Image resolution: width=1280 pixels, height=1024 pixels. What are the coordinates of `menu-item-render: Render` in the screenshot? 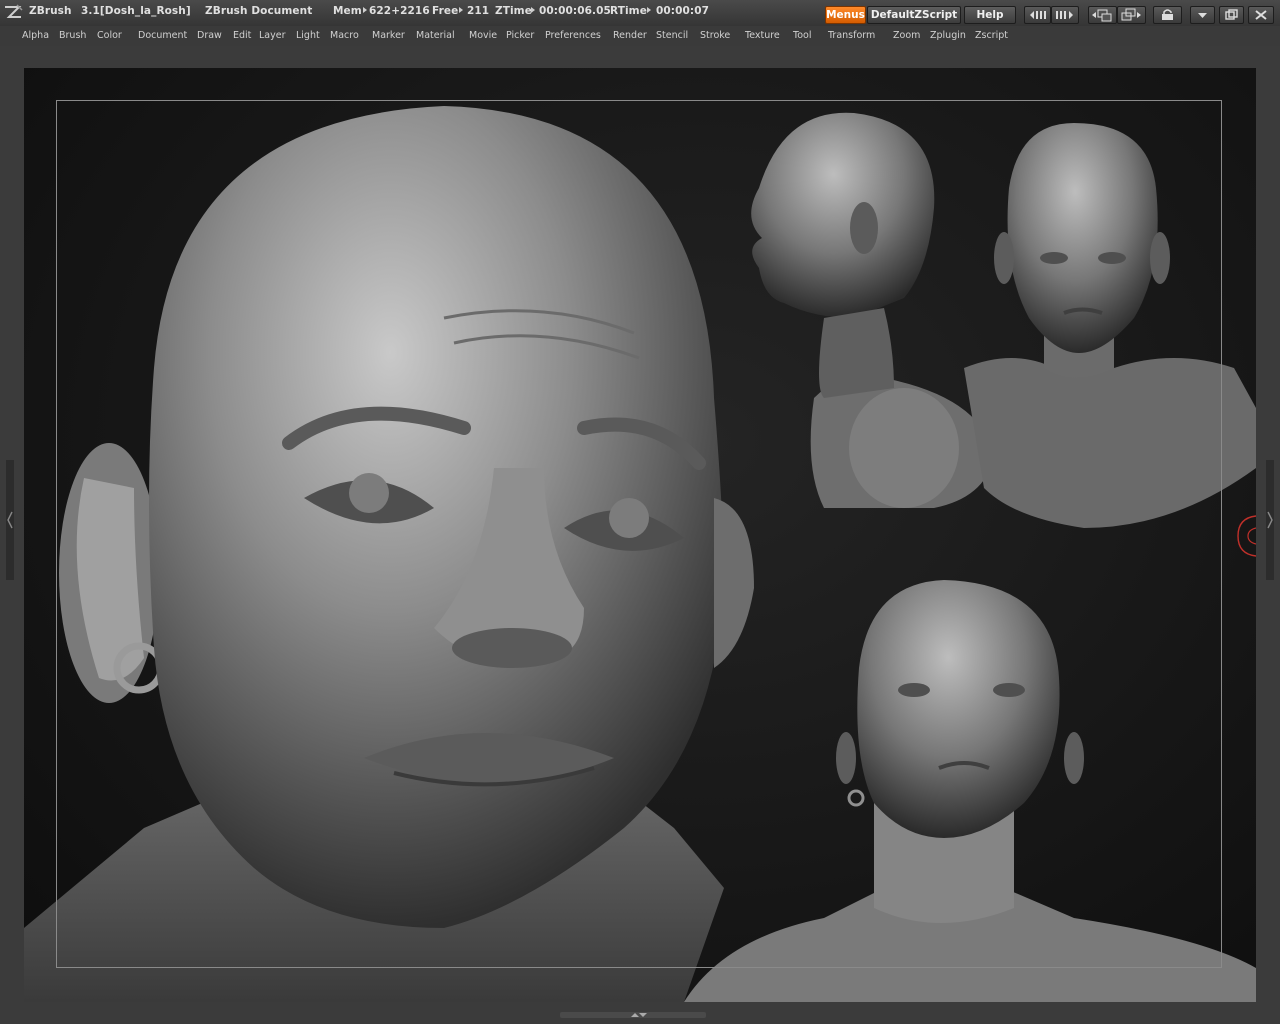 It's located at (630, 35).